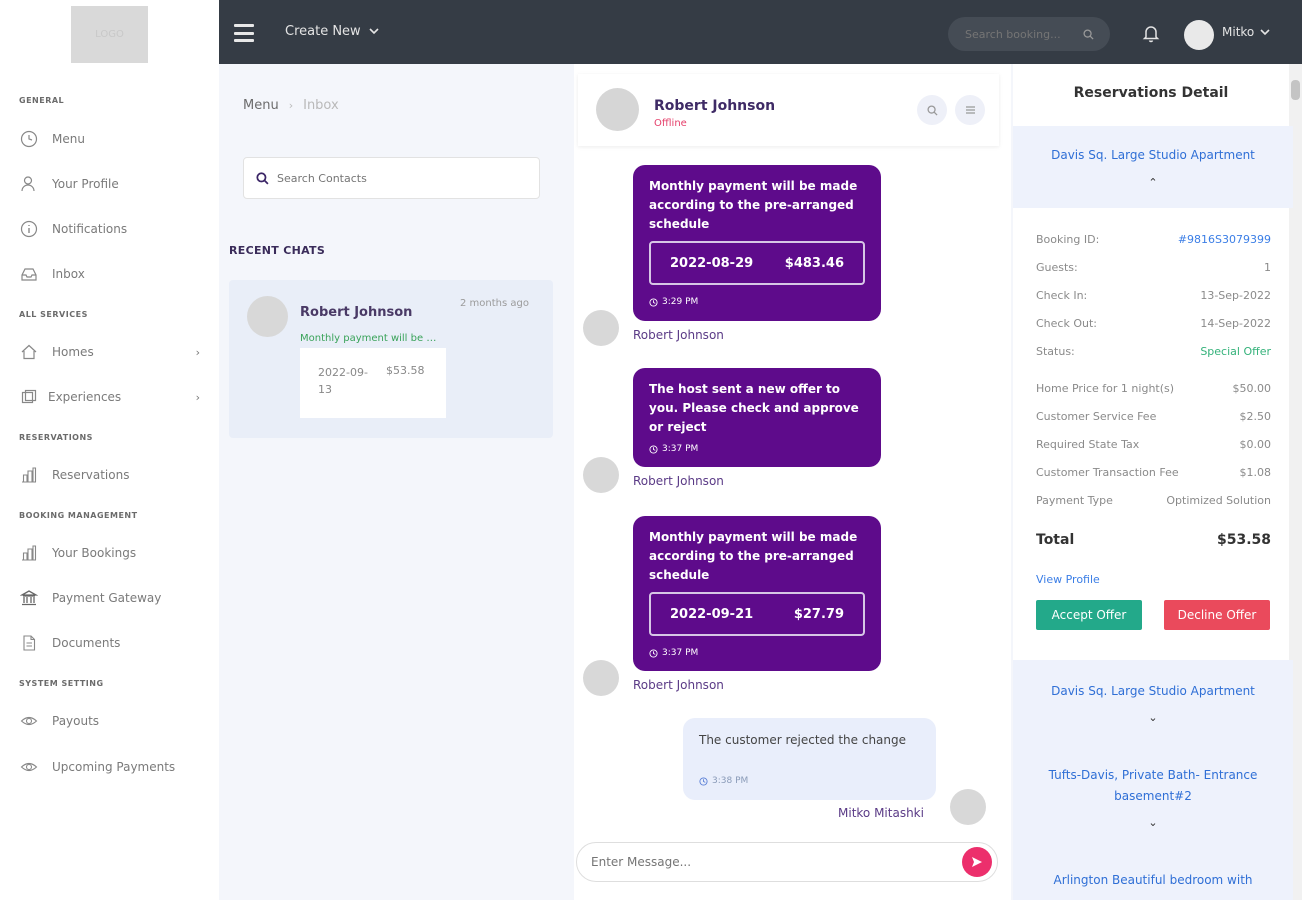  What do you see at coordinates (1153, 167) in the screenshot?
I see `apartment-card-expanded` at bounding box center [1153, 167].